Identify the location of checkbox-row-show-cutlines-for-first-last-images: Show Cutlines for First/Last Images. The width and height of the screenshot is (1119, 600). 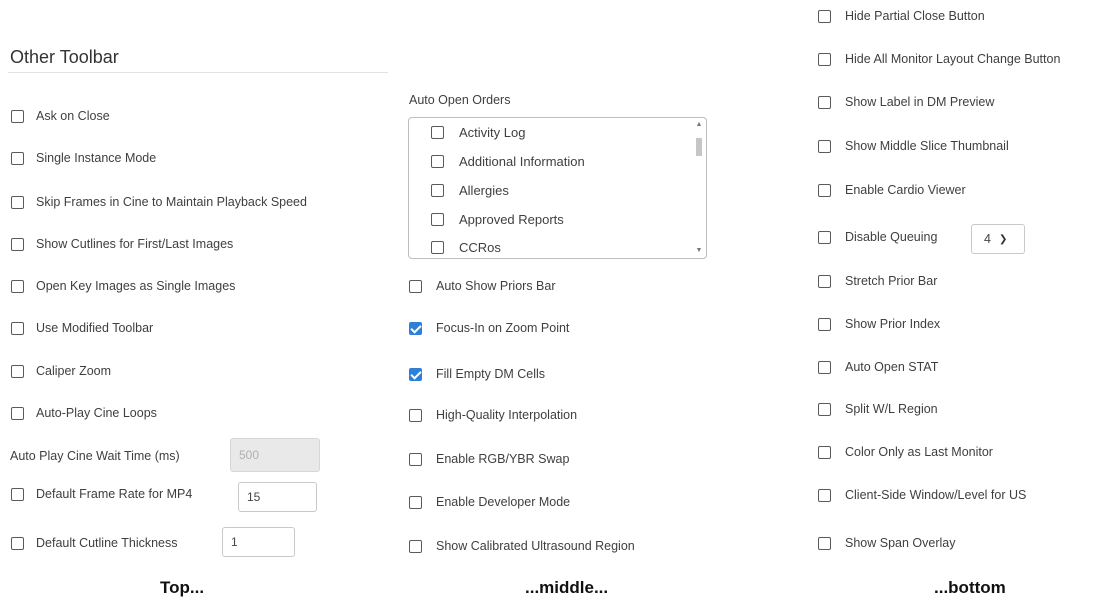
(122, 244).